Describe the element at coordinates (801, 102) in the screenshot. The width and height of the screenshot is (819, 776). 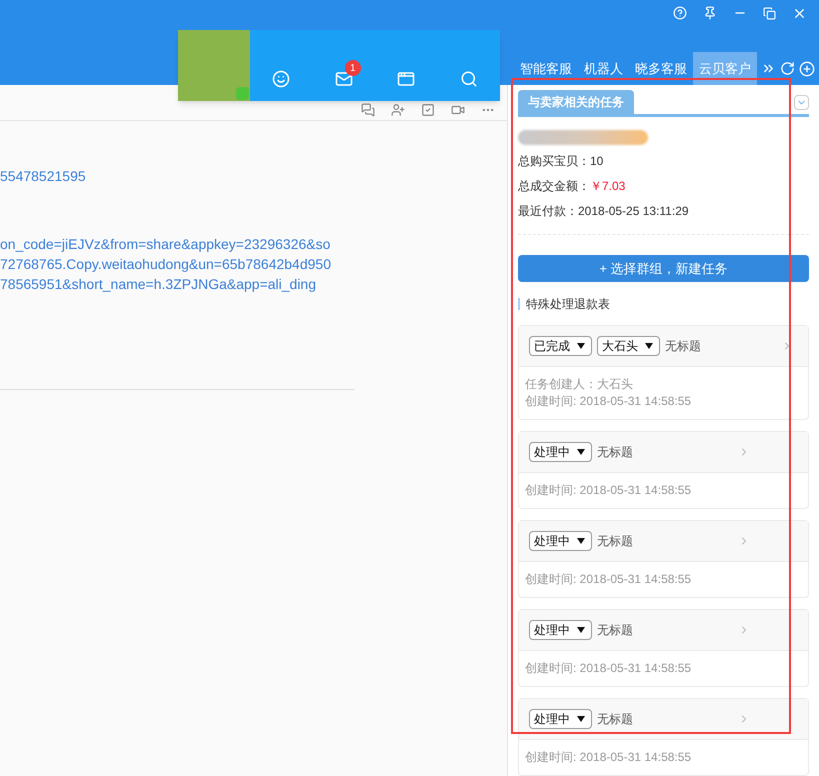
I see `collapse-button` at that location.